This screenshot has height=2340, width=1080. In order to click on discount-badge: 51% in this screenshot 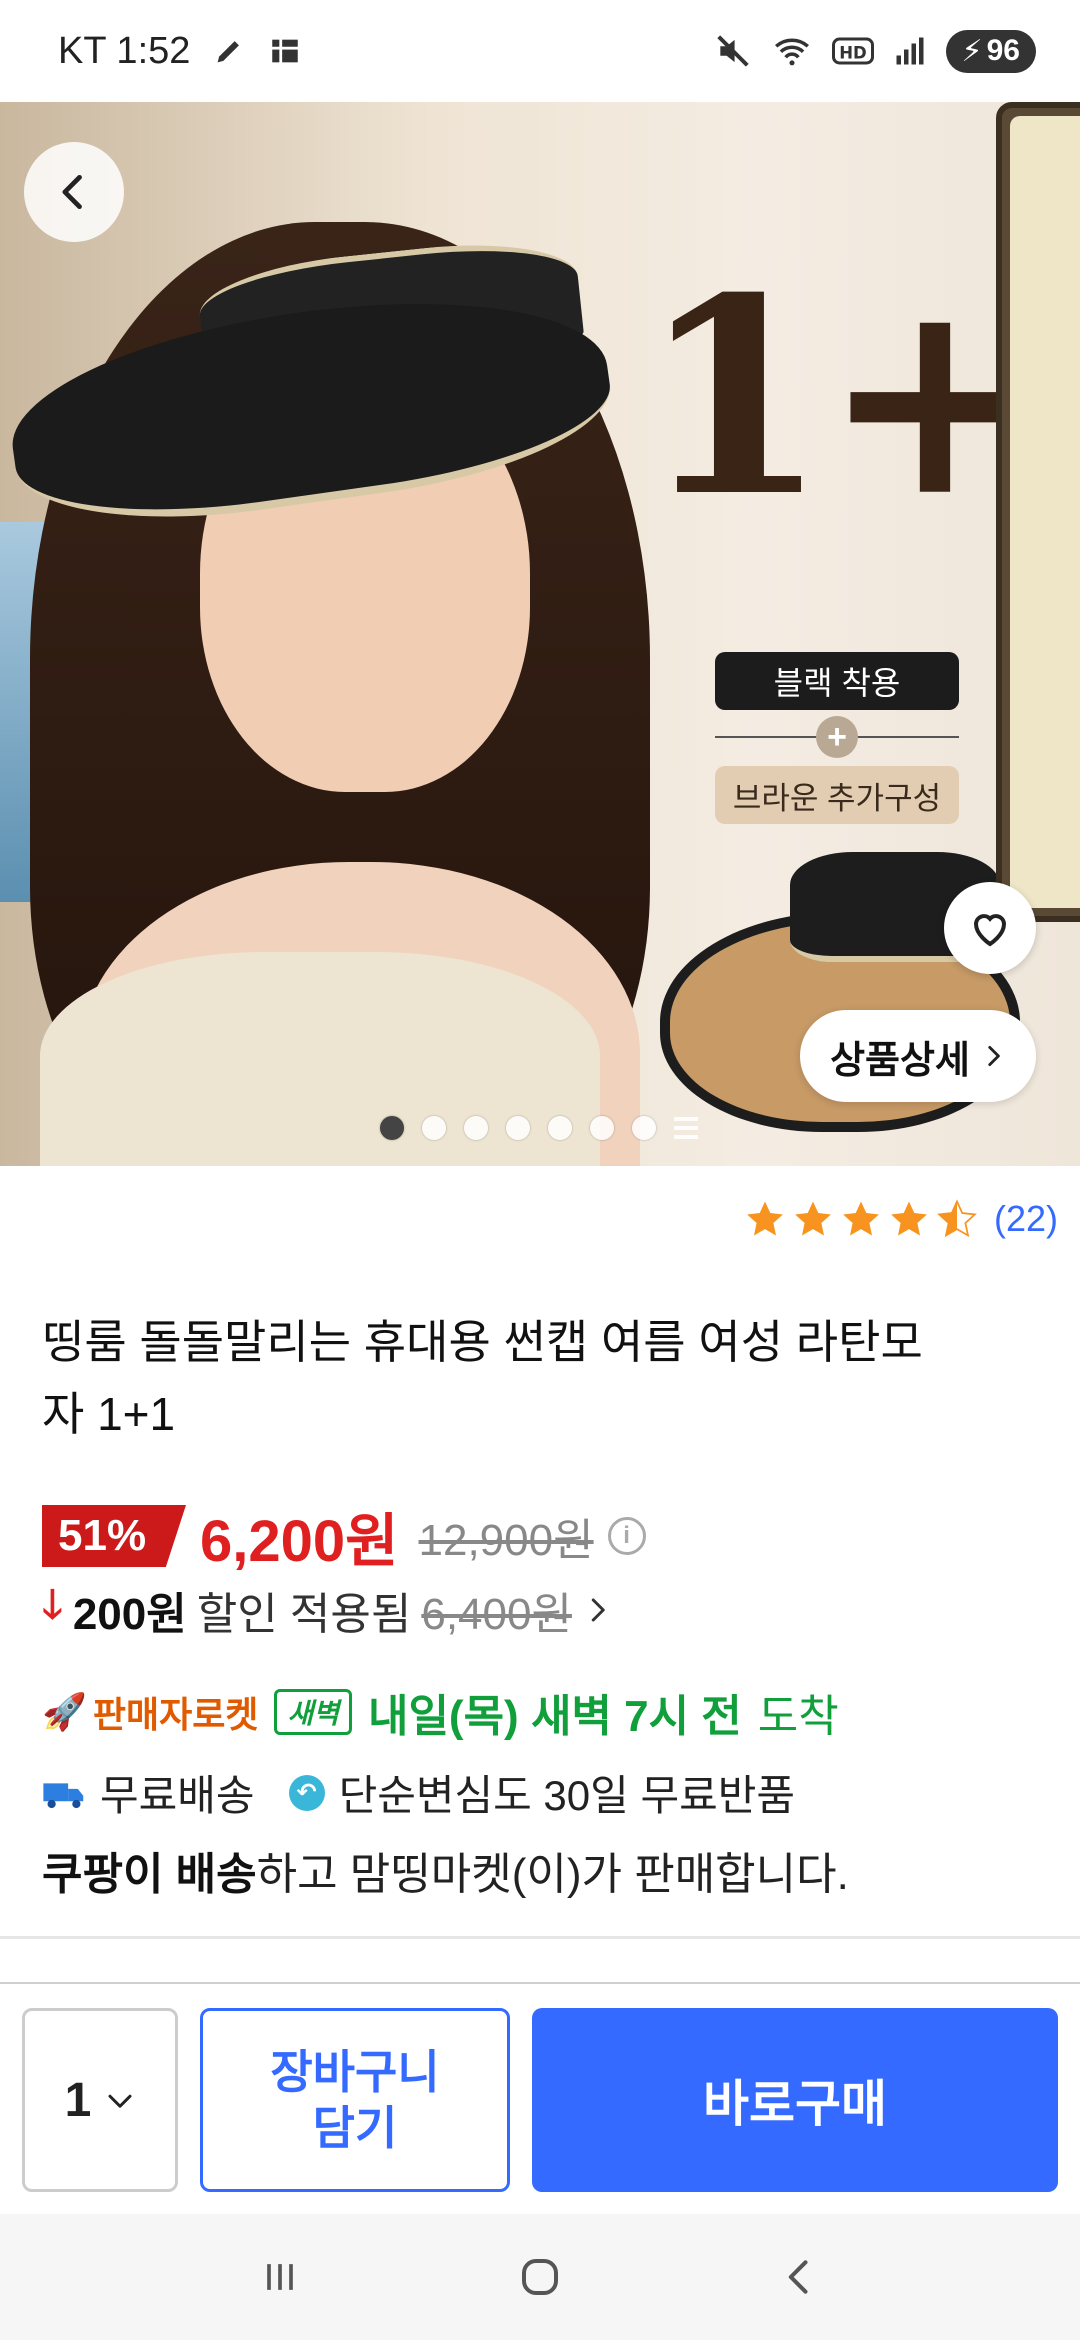, I will do `click(114, 1536)`.